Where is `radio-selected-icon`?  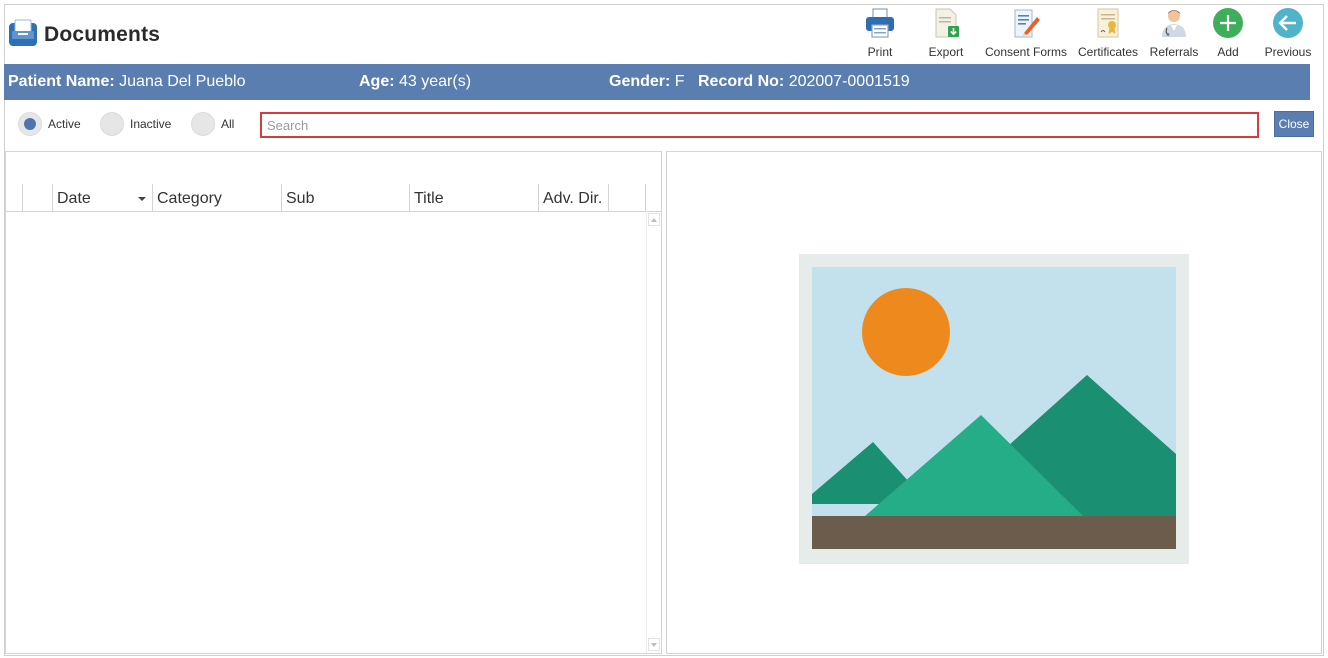
radio-selected-icon is located at coordinates (30, 124).